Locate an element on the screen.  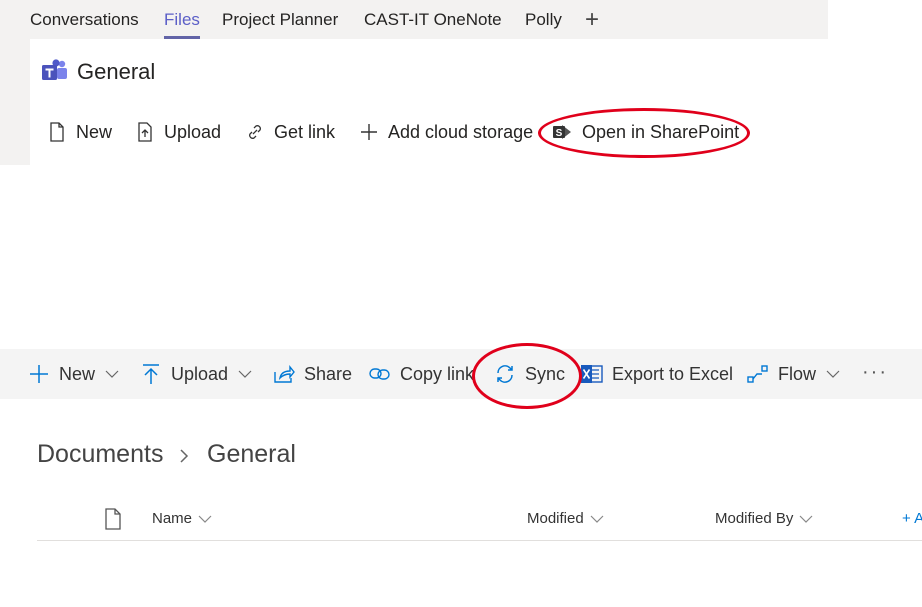
breadcrumb-general: General is located at coordinates (251, 454).